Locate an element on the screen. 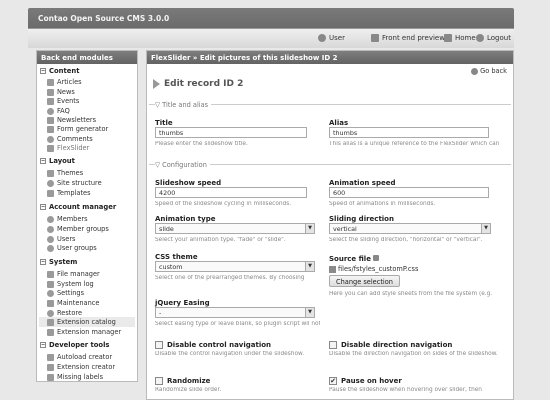  title-hint: Please enter the slideshow title. is located at coordinates (201, 144).